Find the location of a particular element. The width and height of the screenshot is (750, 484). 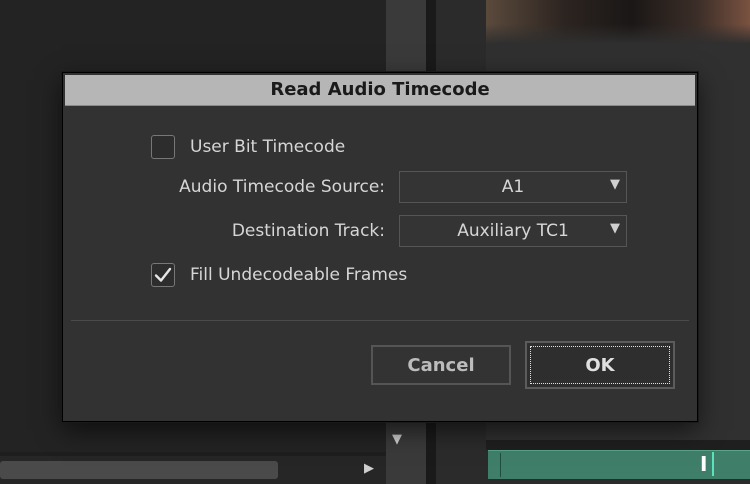

destination-track-select: Auxiliary TC1 ▼ is located at coordinates (513, 231).